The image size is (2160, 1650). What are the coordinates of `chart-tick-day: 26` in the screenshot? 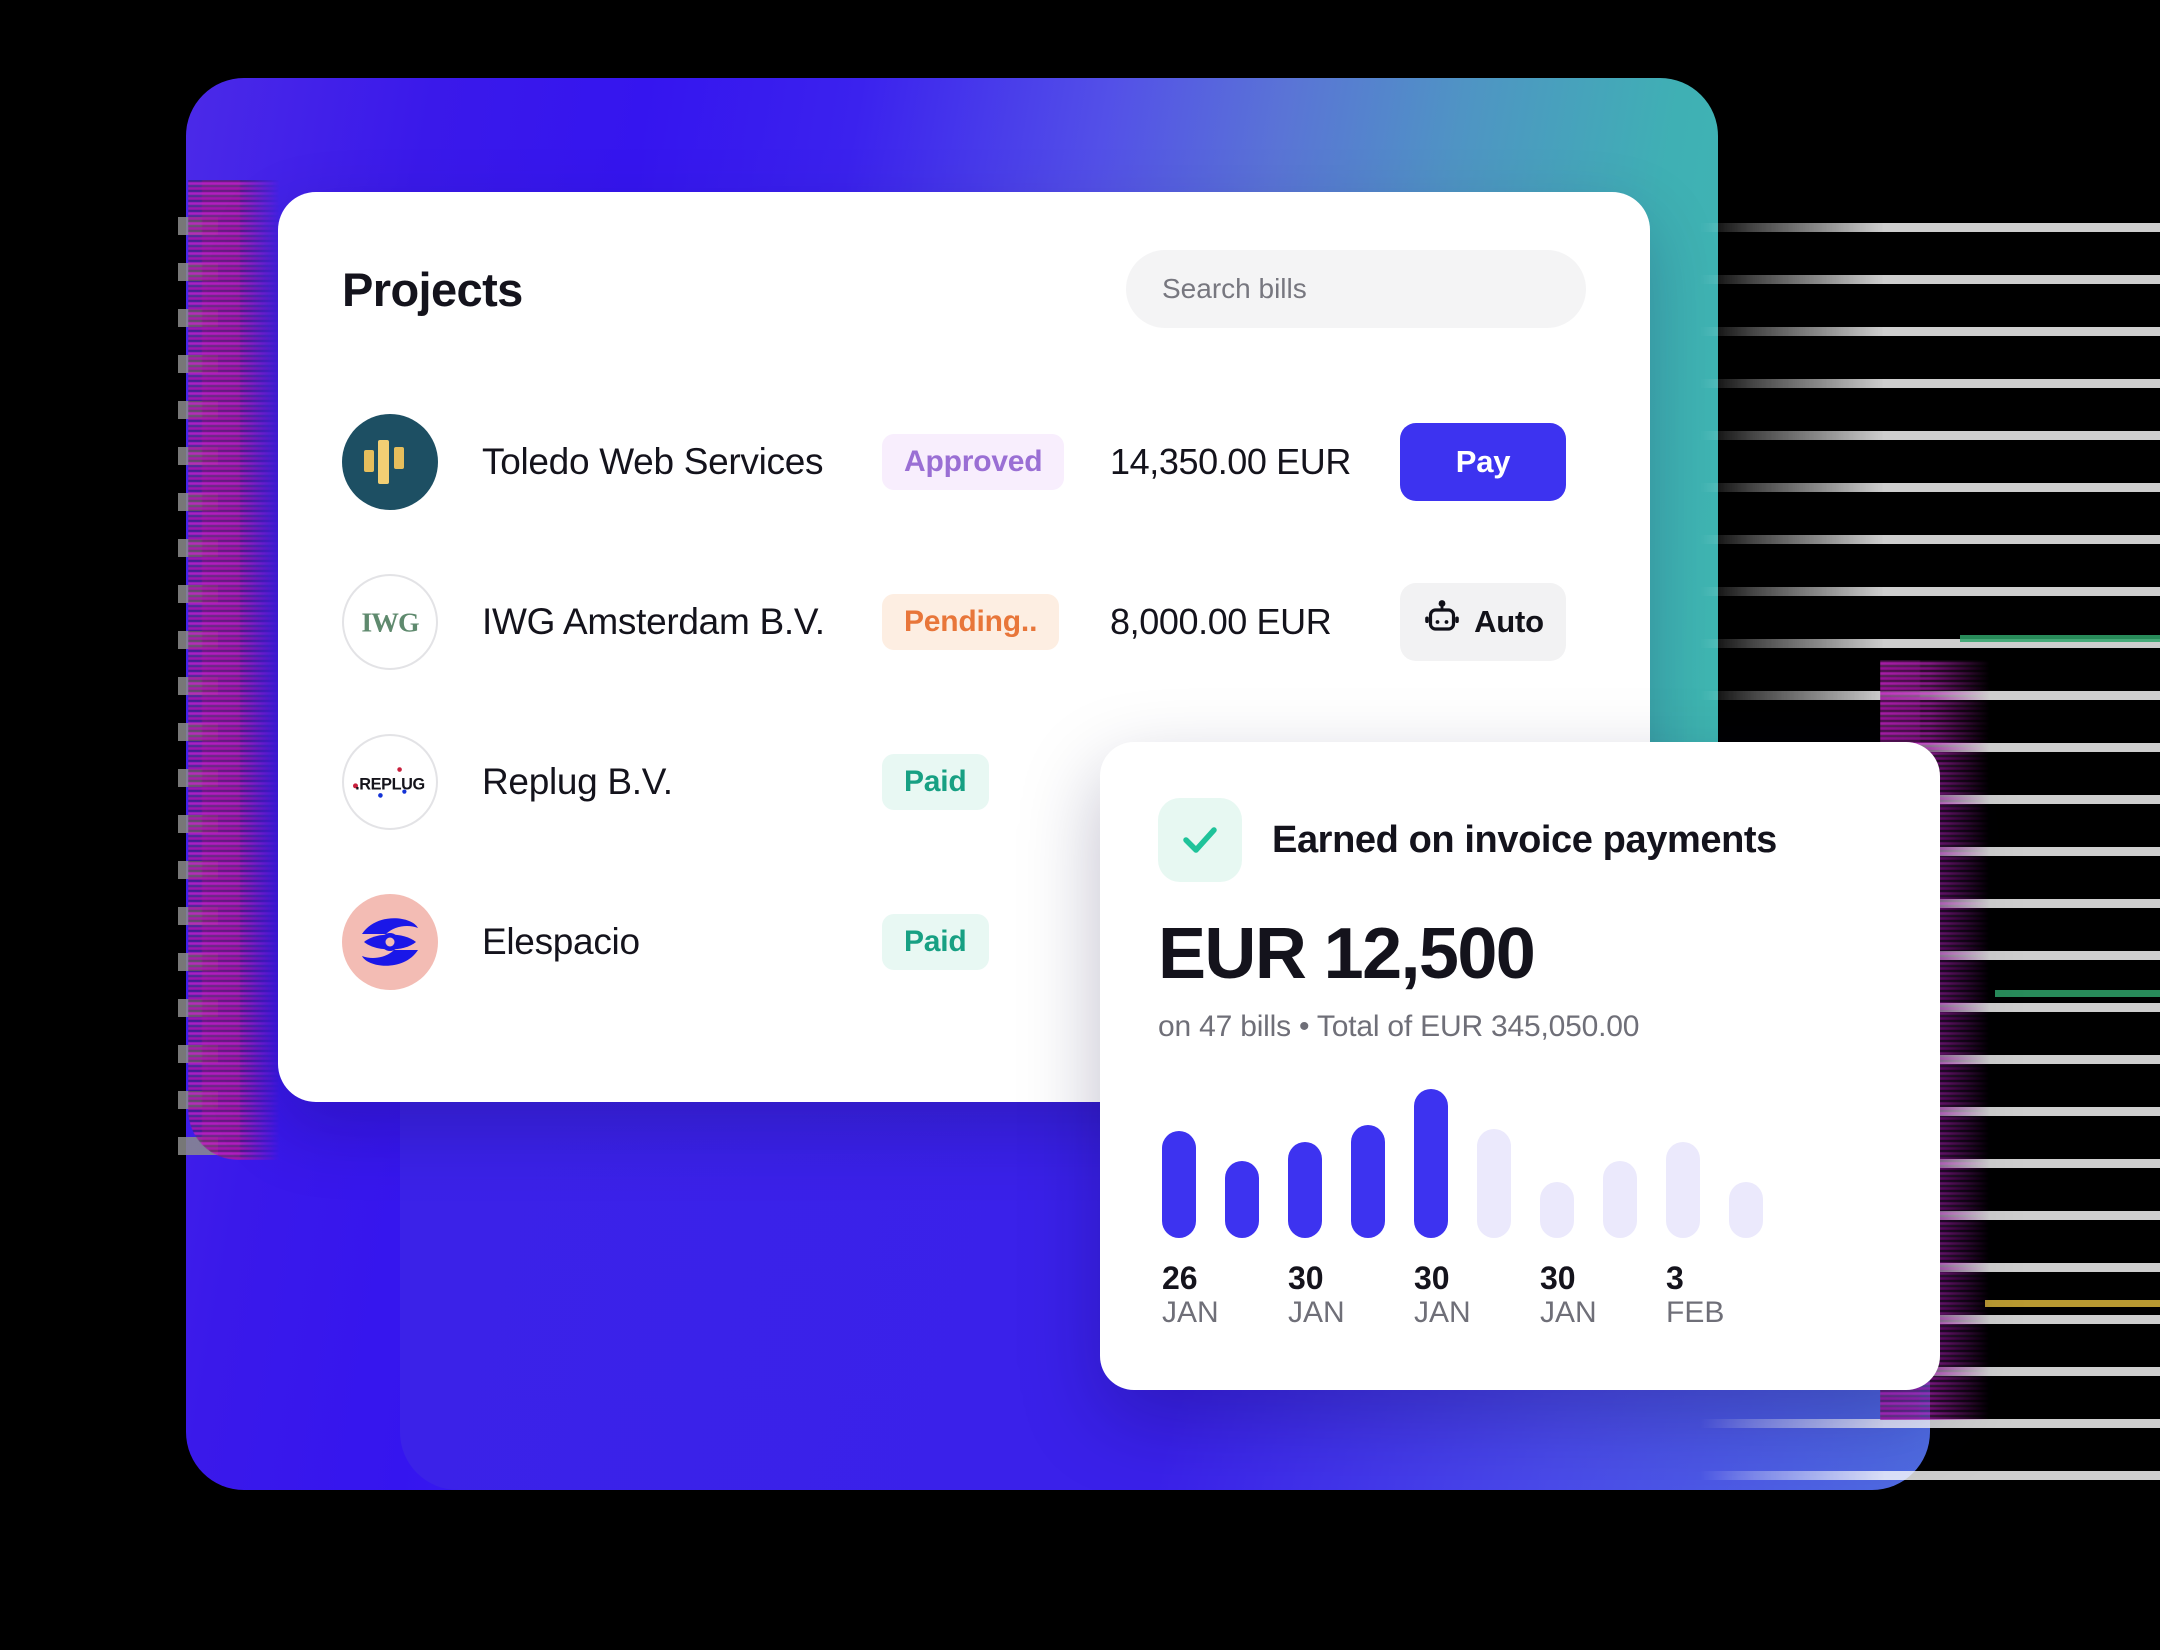 It's located at (1180, 1277).